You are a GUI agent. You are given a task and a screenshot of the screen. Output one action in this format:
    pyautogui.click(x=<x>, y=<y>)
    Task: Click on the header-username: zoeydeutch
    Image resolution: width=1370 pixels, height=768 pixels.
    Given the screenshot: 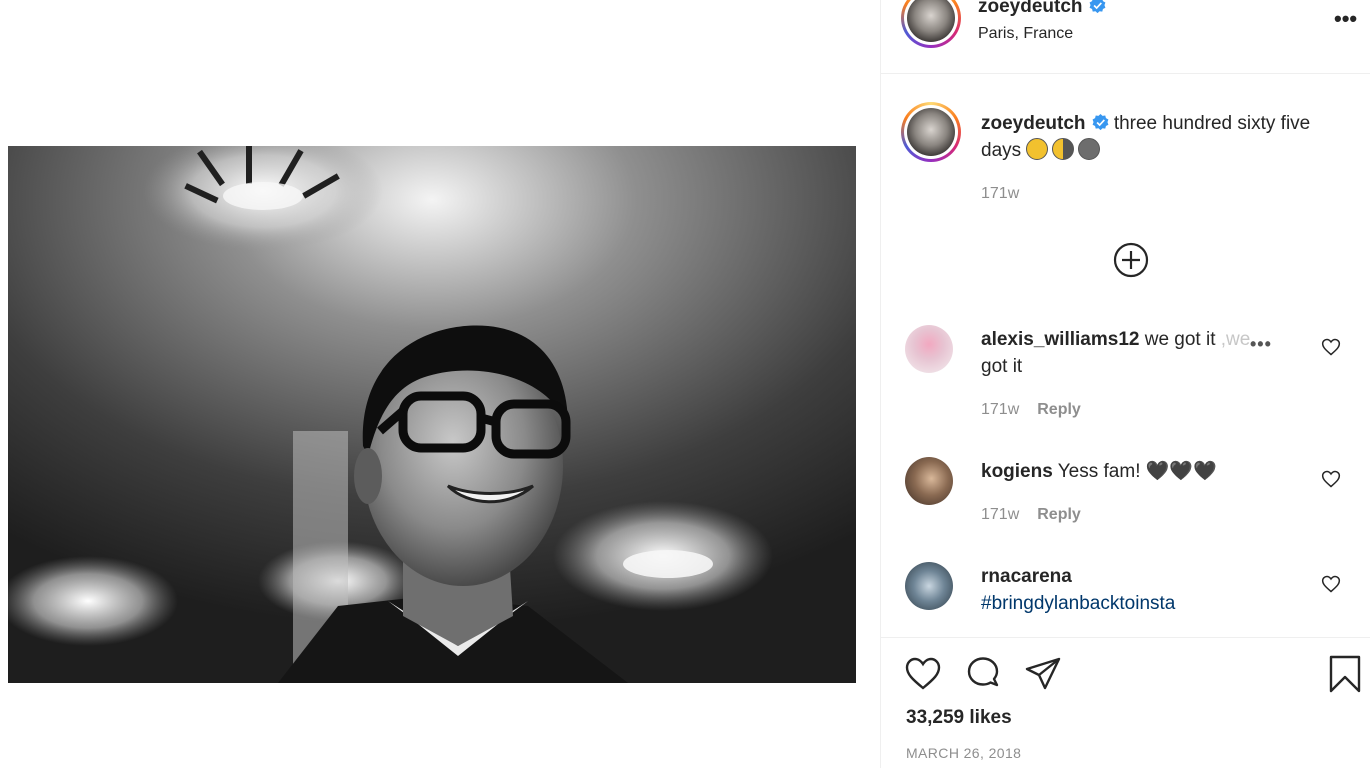 What is the action you would take?
    pyautogui.click(x=1042, y=9)
    